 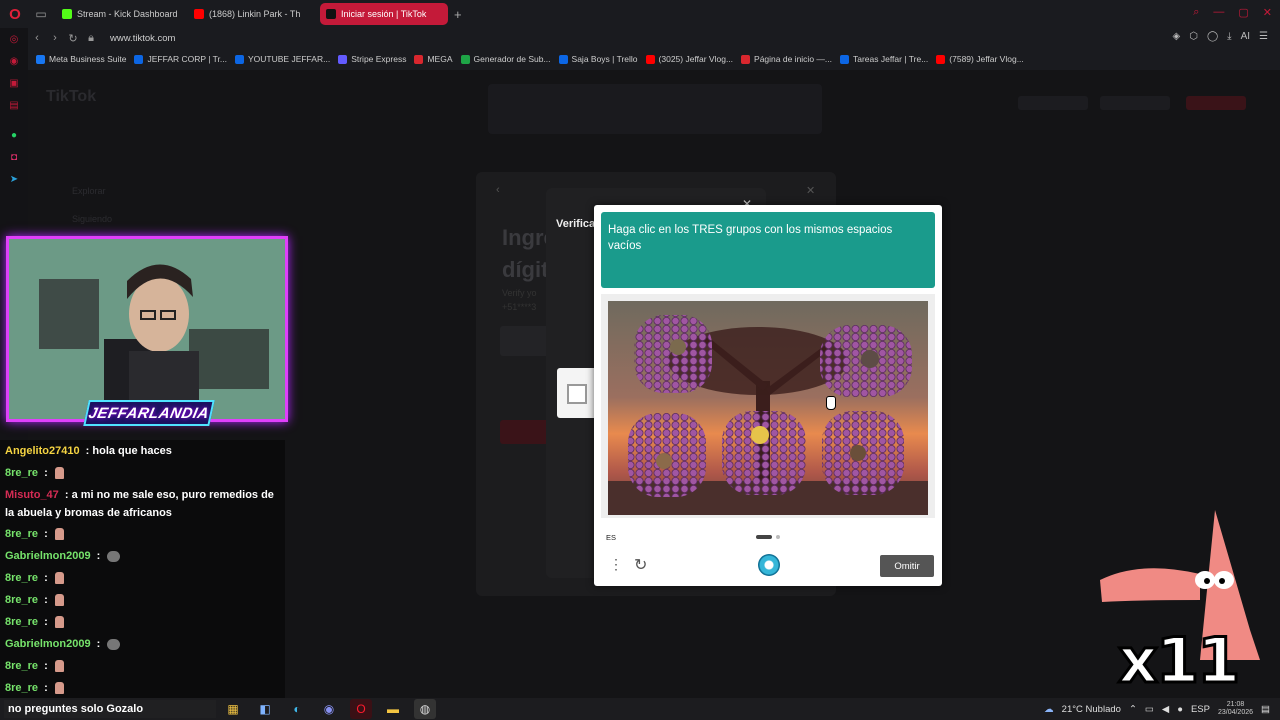 What do you see at coordinates (14, 179) in the screenshot?
I see `telegram-icon: ➤` at bounding box center [14, 179].